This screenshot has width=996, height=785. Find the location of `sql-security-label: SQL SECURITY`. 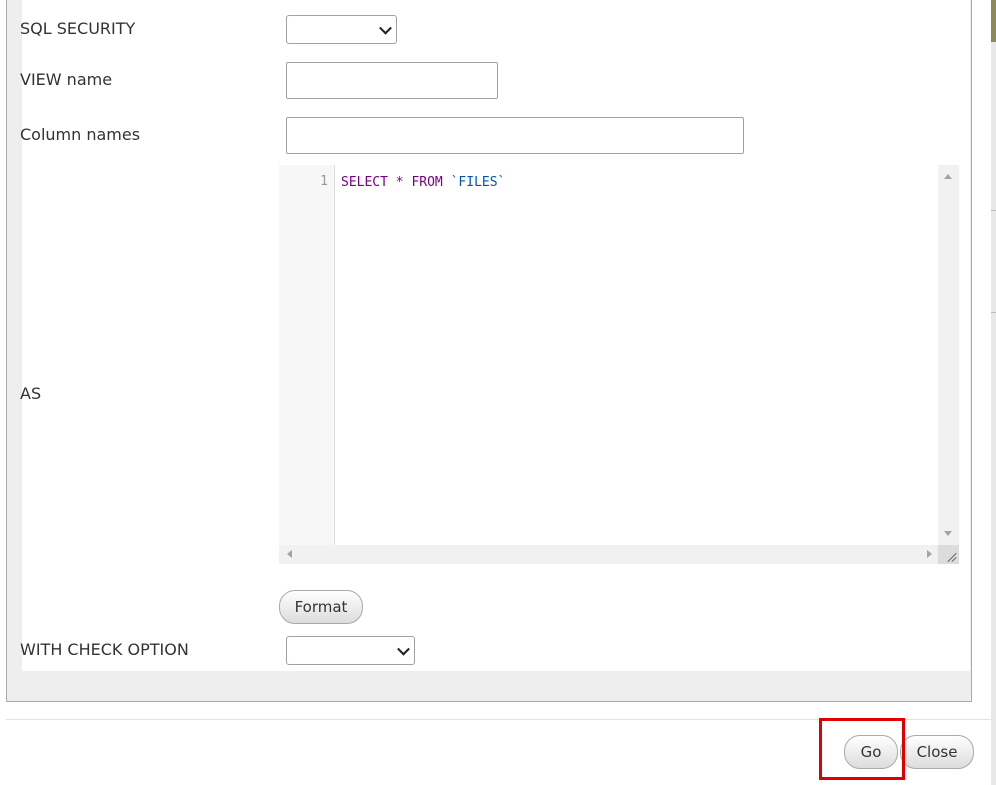

sql-security-label: SQL SECURITY is located at coordinates (78, 28).